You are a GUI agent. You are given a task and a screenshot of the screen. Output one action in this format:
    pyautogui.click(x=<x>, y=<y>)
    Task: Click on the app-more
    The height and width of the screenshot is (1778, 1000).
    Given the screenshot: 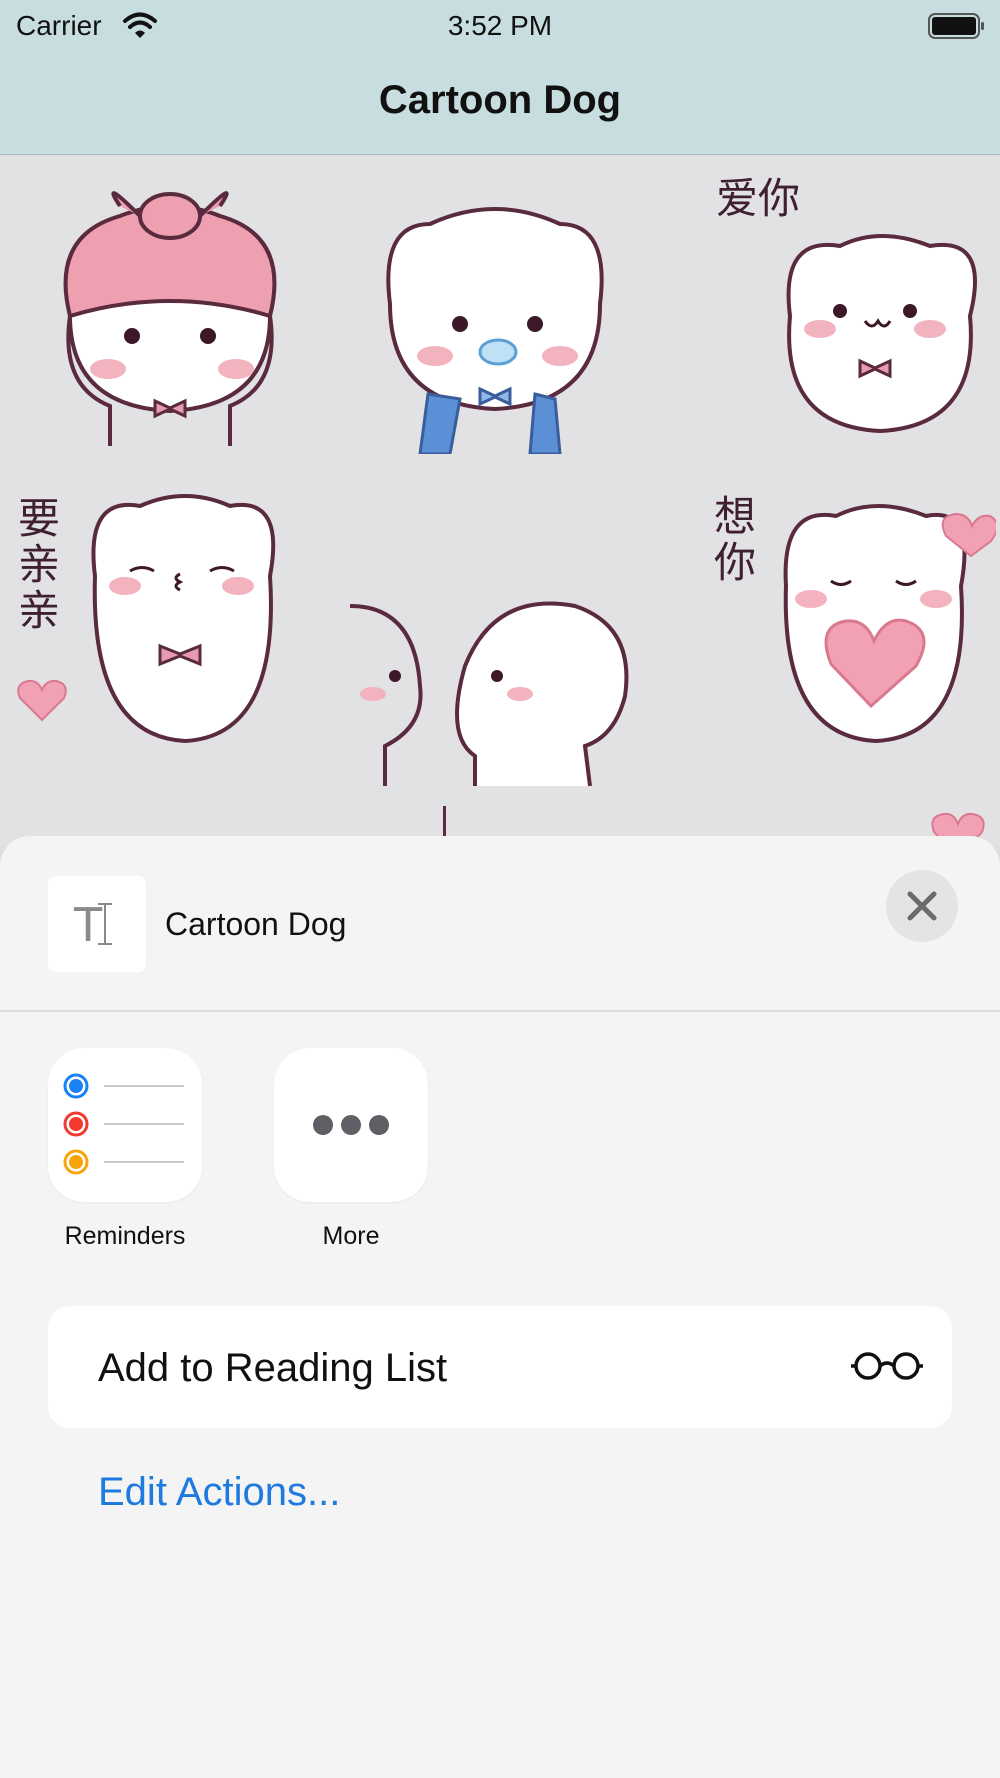 What is the action you would take?
    pyautogui.click(x=351, y=1125)
    